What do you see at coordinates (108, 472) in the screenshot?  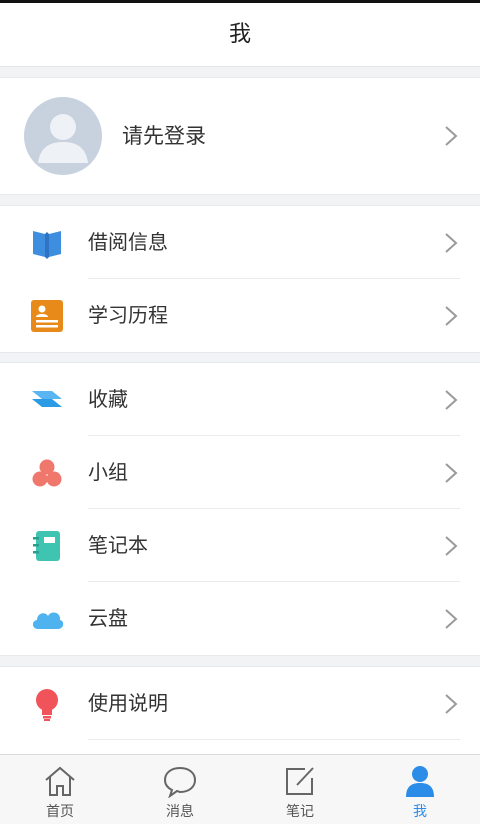 I see `menu-item-label: 小组` at bounding box center [108, 472].